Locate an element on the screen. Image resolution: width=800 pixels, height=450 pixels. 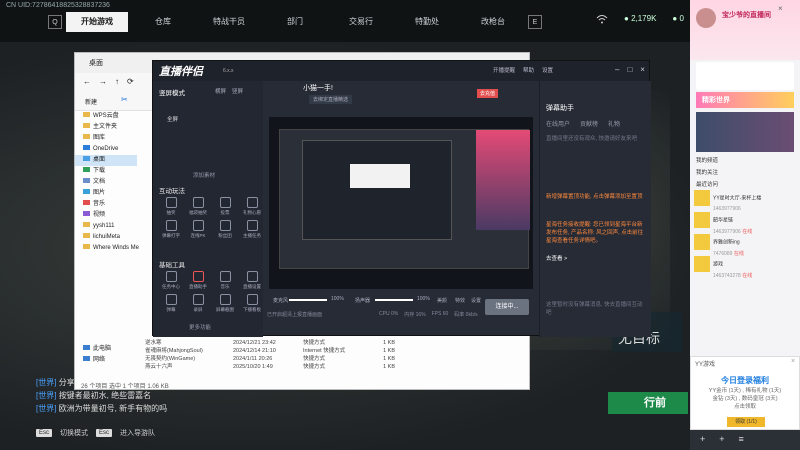
table-row: 燕云十六声 2025/10/20 1:49 快捷方式 1 KB is located at coordinates (335, 367).